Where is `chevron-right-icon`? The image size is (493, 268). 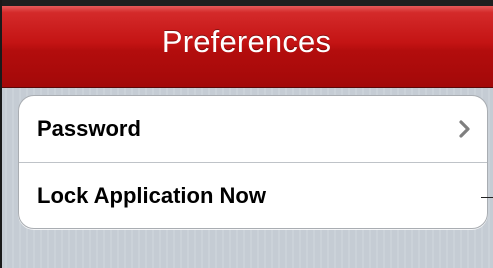
chevron-right-icon is located at coordinates (464, 129).